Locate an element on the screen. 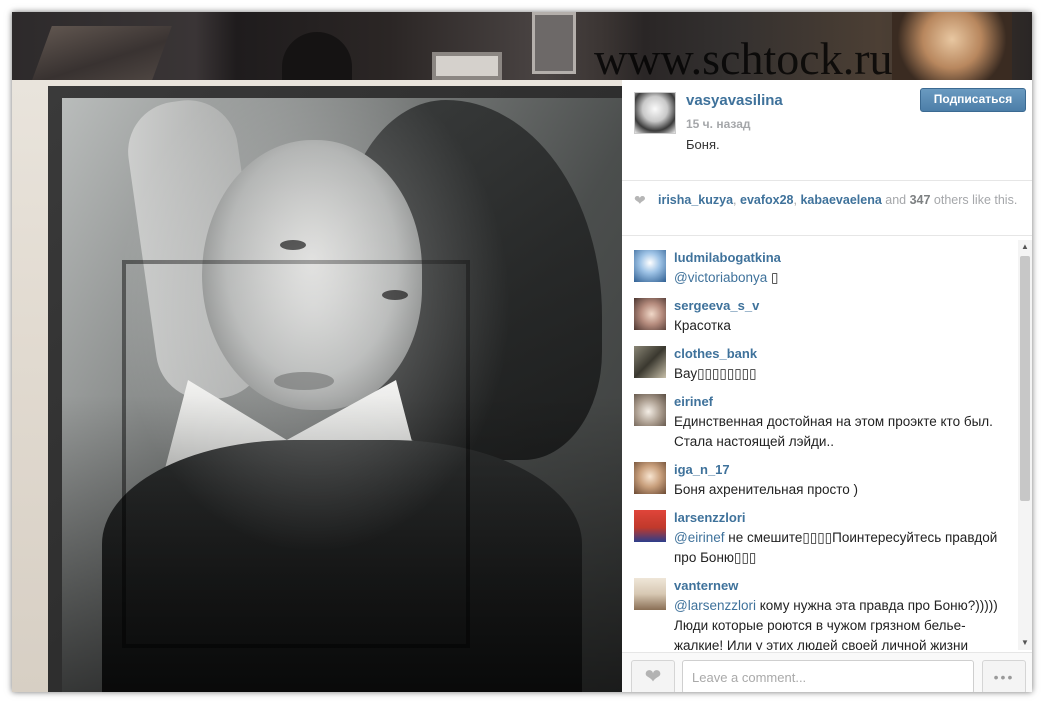 The height and width of the screenshot is (712, 1052). follow-button: Подписаться is located at coordinates (973, 100).